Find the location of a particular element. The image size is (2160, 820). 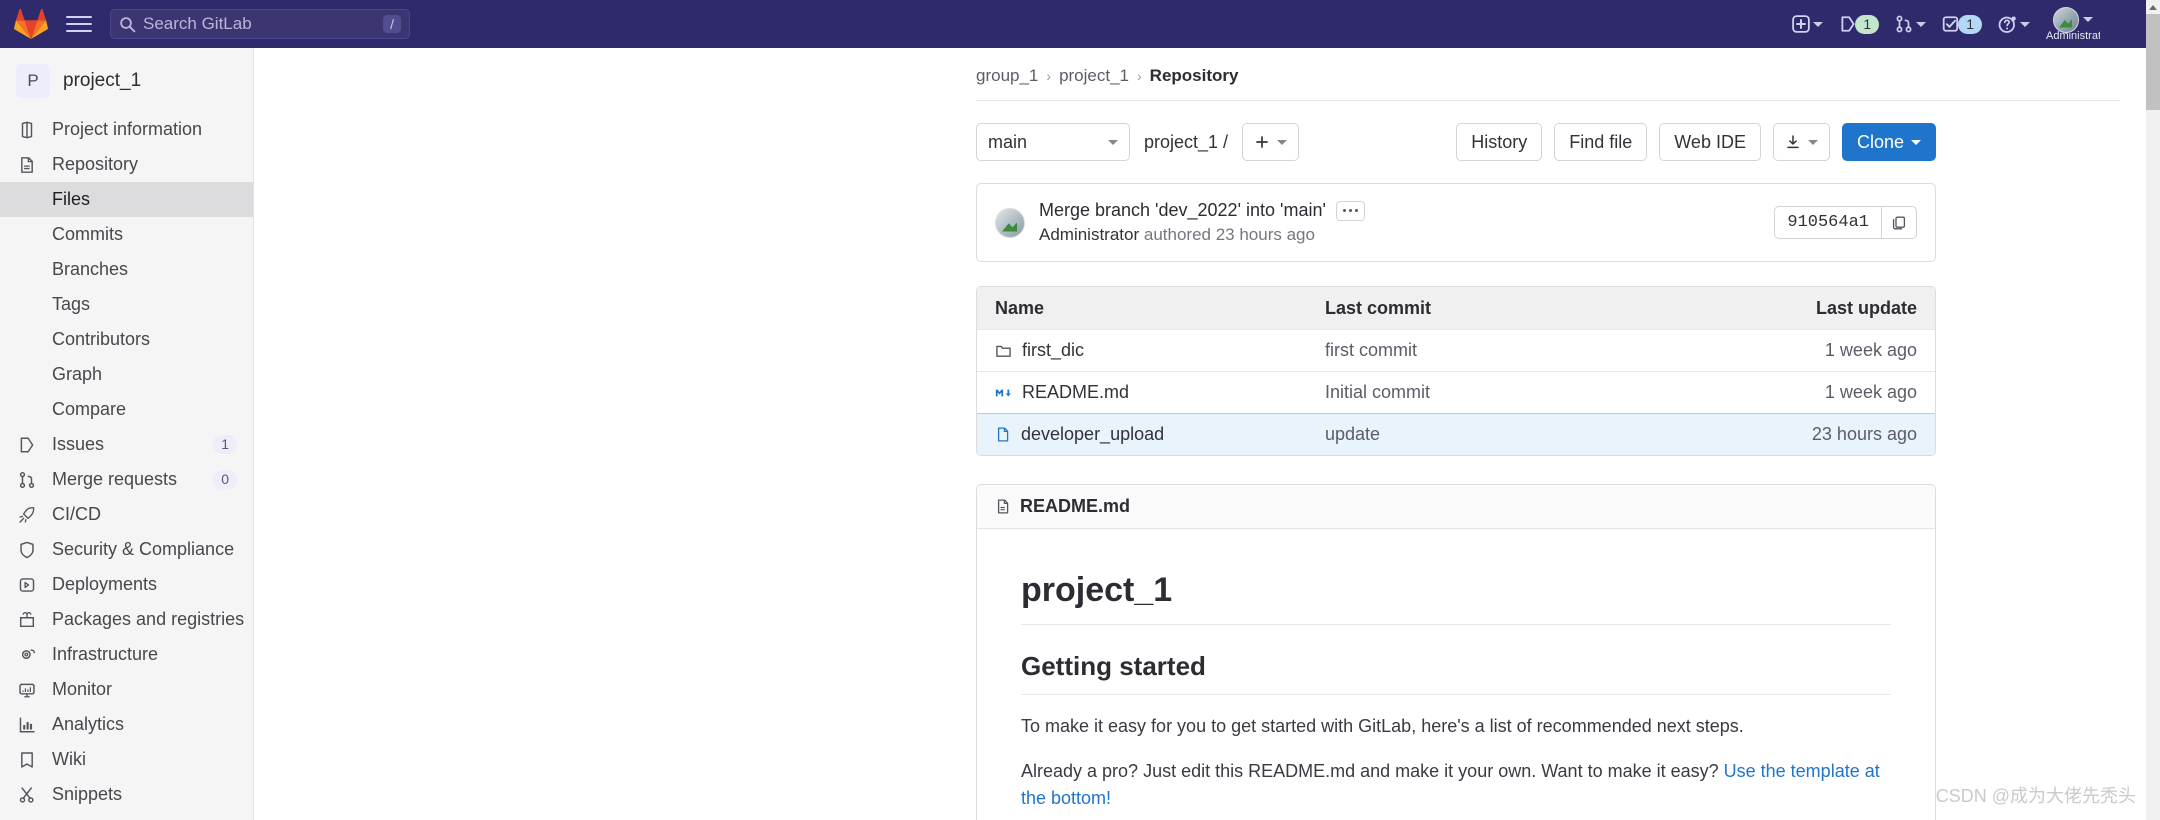

file-name-cell: first_dic is located at coordinates (1146, 350).